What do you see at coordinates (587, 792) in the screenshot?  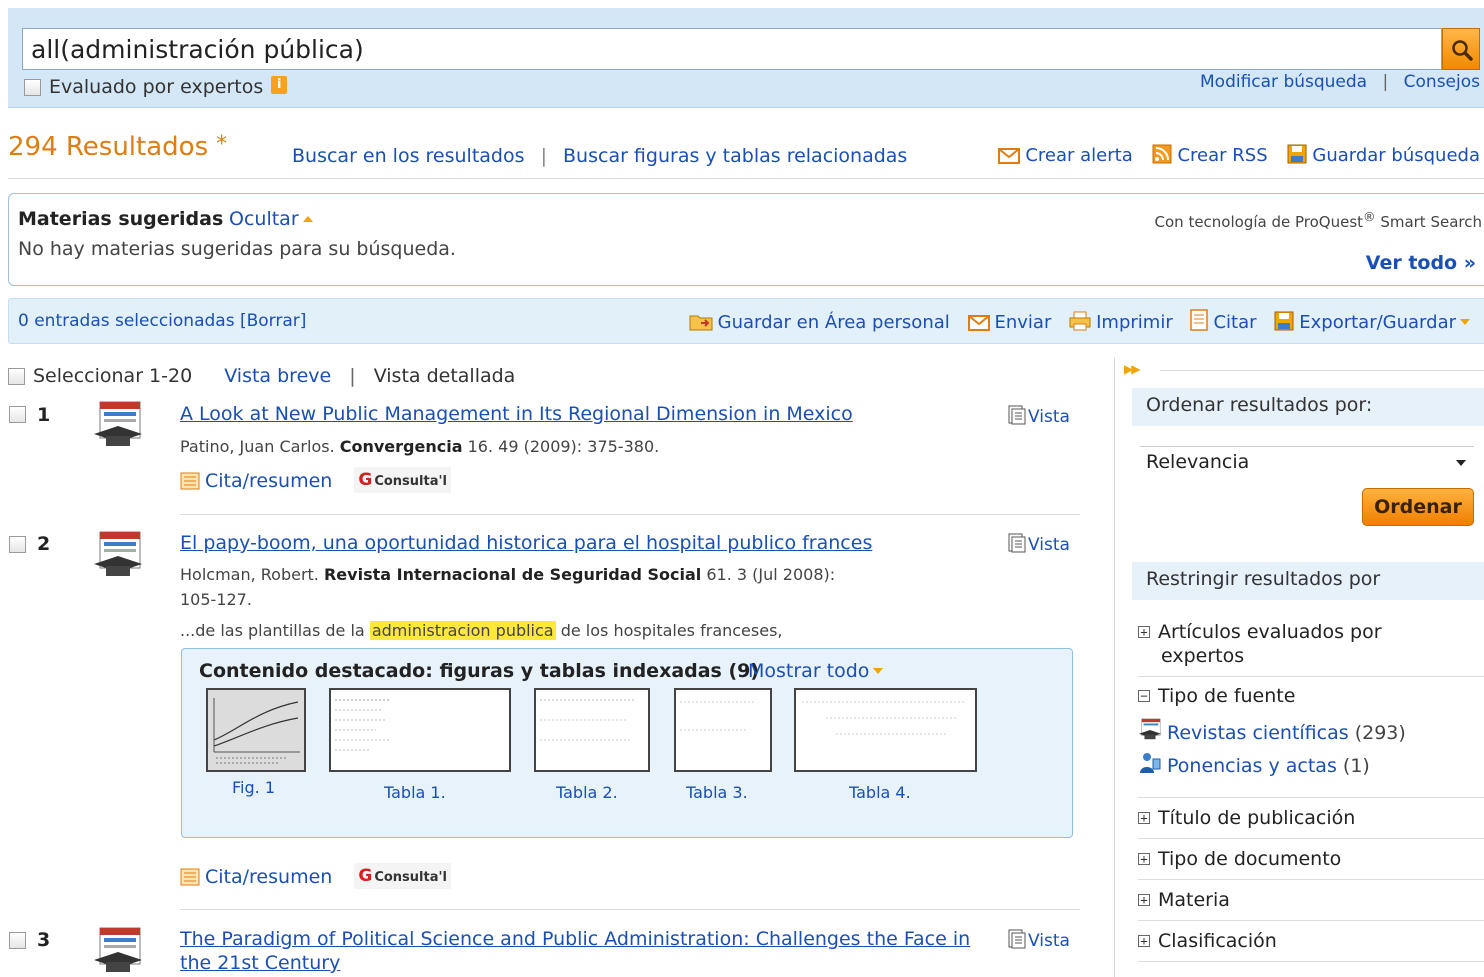 I see `table-label: Tabla 2.` at bounding box center [587, 792].